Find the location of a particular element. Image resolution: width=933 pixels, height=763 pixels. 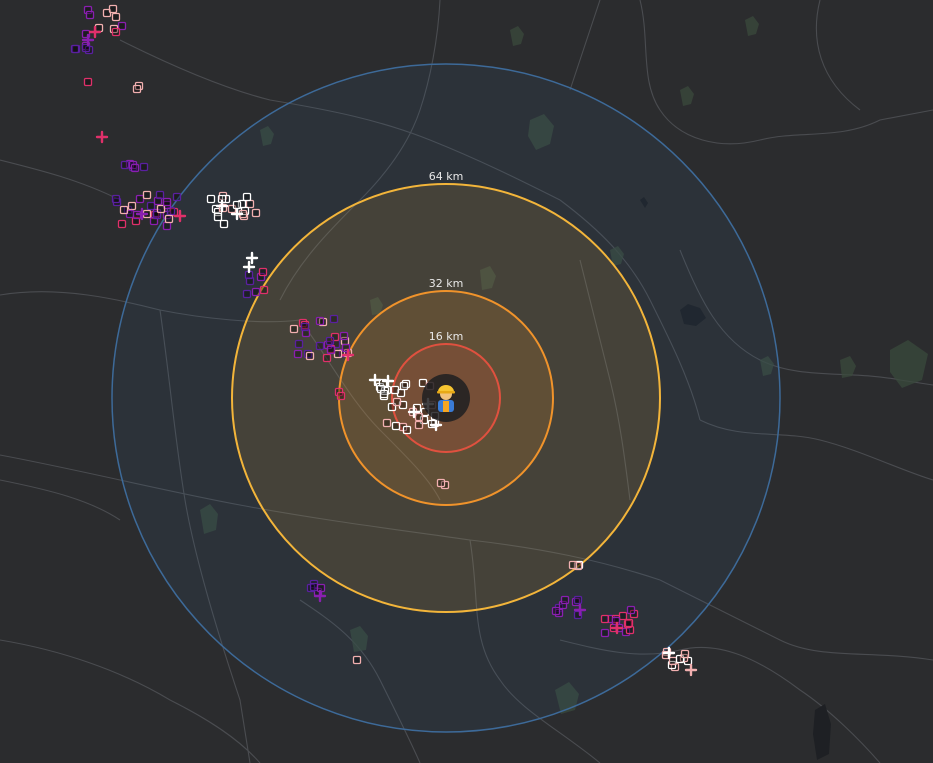

user-location-marker is located at coordinates (446, 398).